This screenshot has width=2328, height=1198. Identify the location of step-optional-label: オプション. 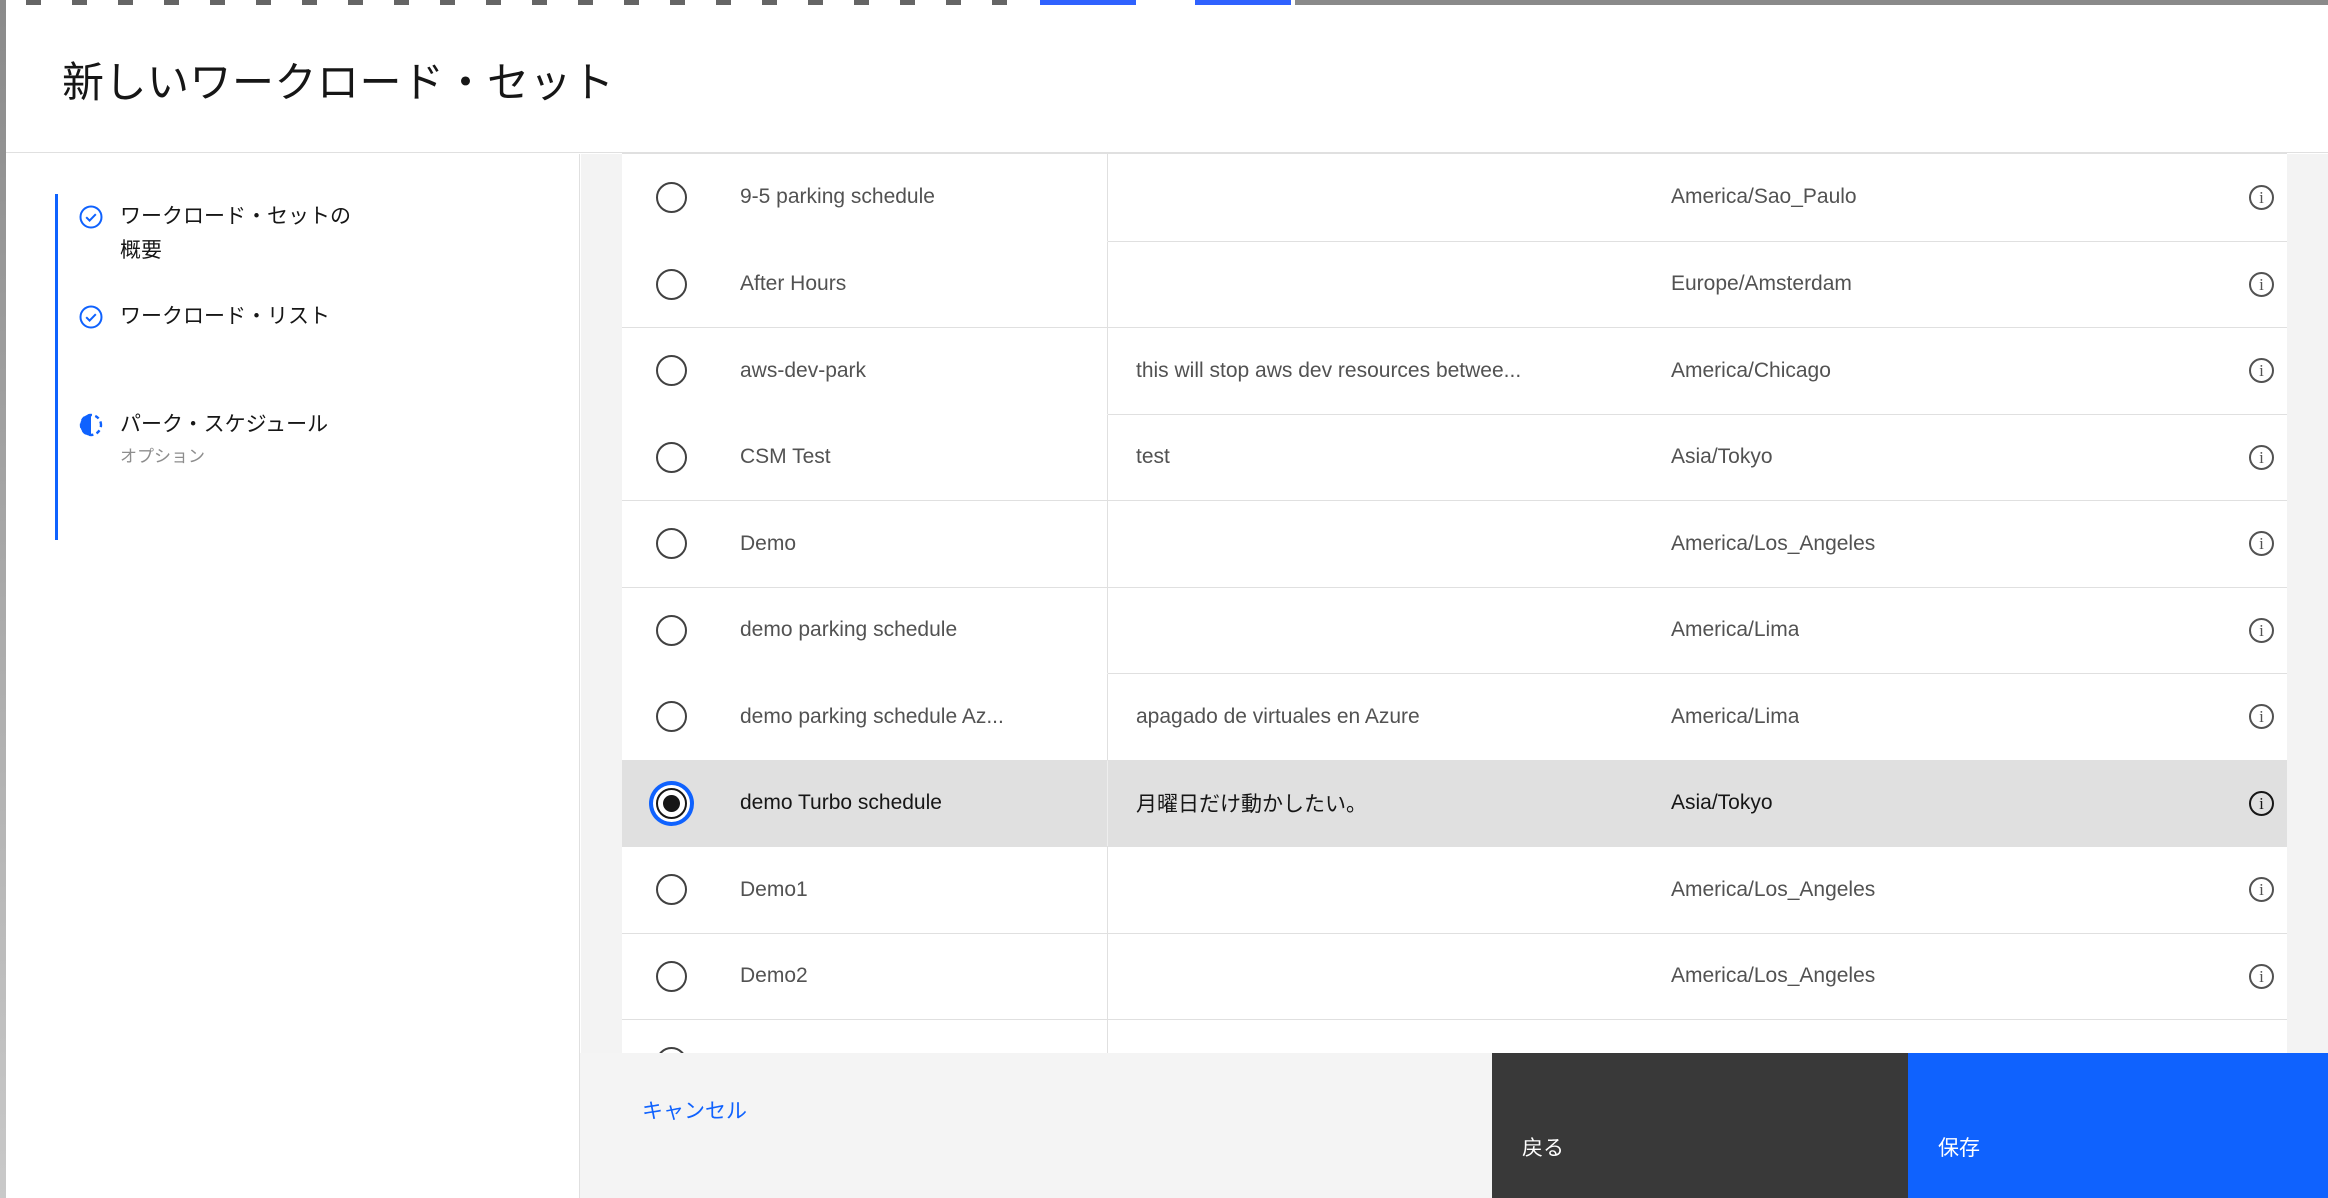
(162, 456).